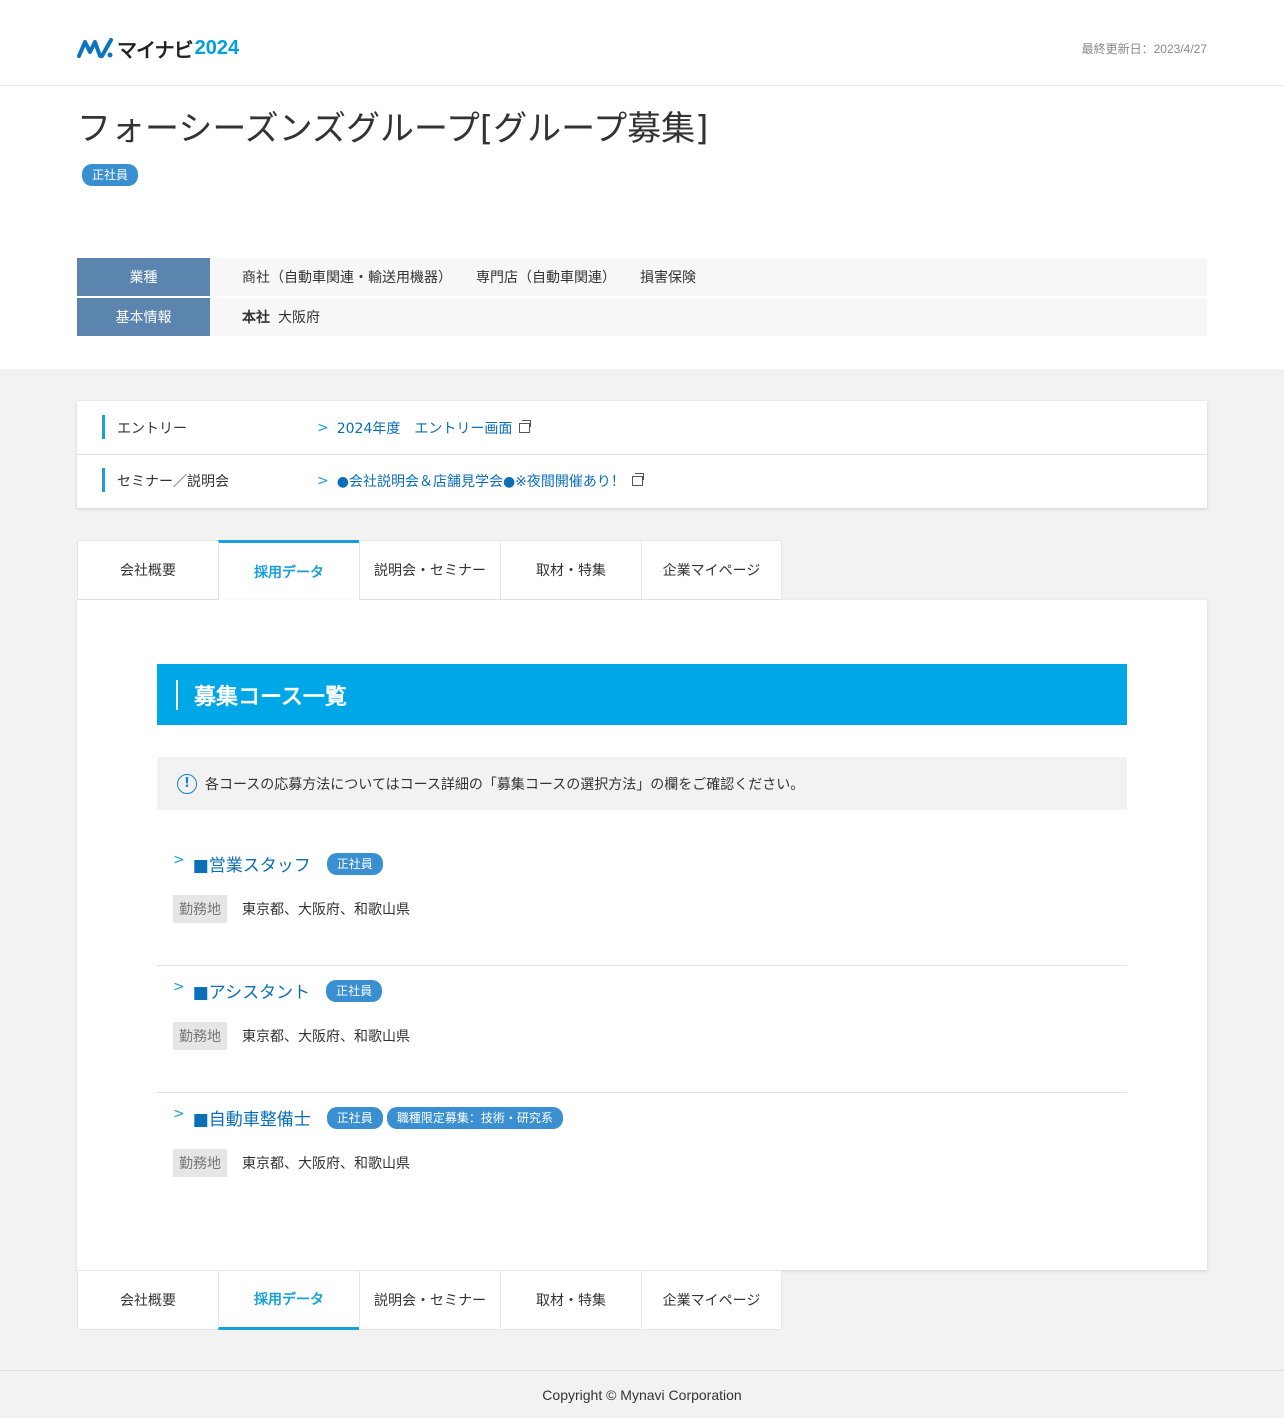 The height and width of the screenshot is (1418, 1284). I want to click on seminar-row: セミナー／説明会 > ●会社説明会＆店舗見学会●※夜間開催あり！, so click(642, 480).